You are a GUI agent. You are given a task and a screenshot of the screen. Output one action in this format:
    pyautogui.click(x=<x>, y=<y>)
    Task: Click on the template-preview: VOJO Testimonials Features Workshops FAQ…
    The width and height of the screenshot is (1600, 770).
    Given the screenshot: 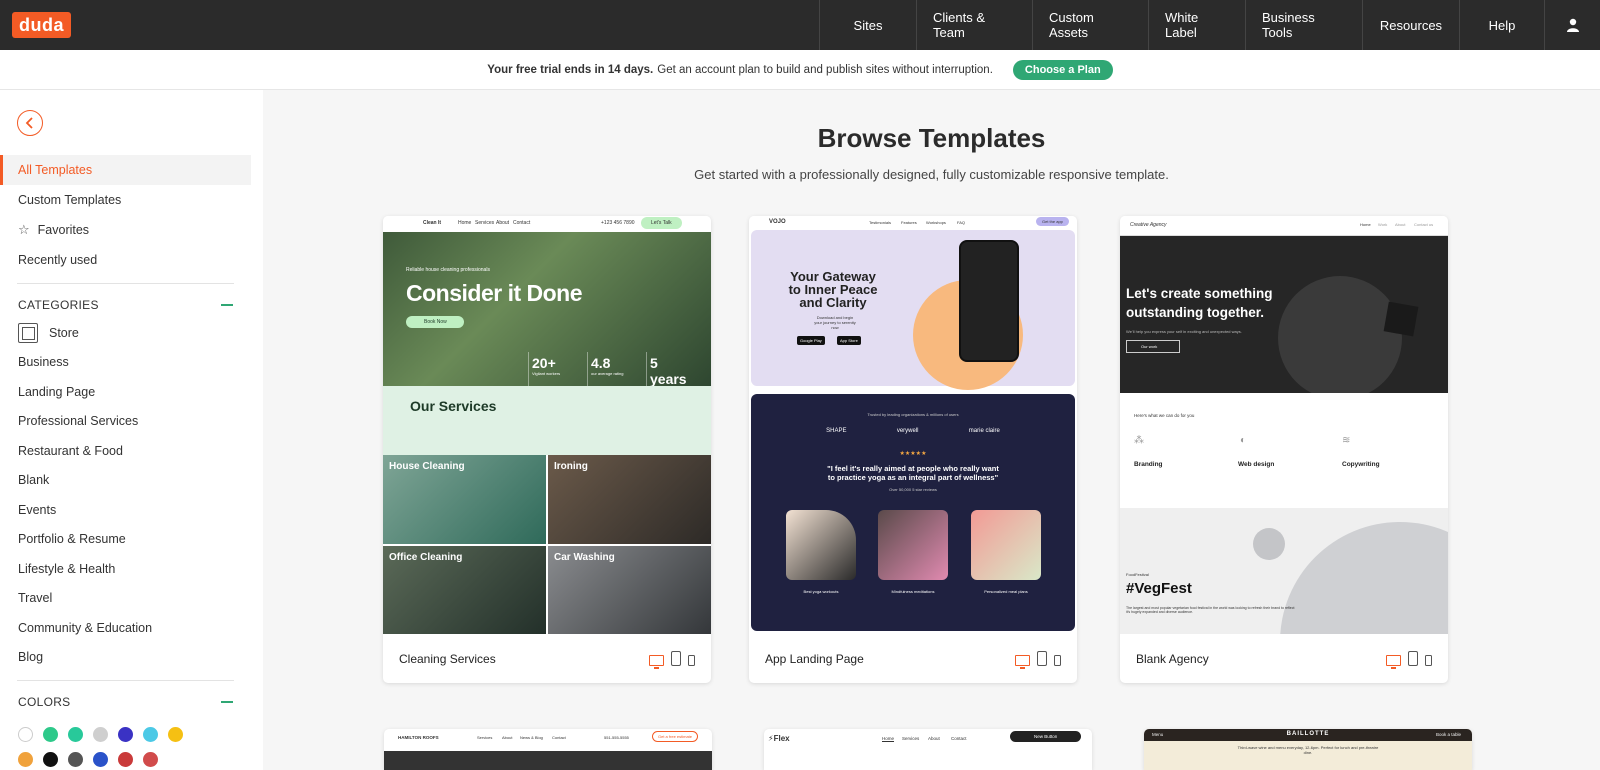 What is the action you would take?
    pyautogui.click(x=913, y=425)
    